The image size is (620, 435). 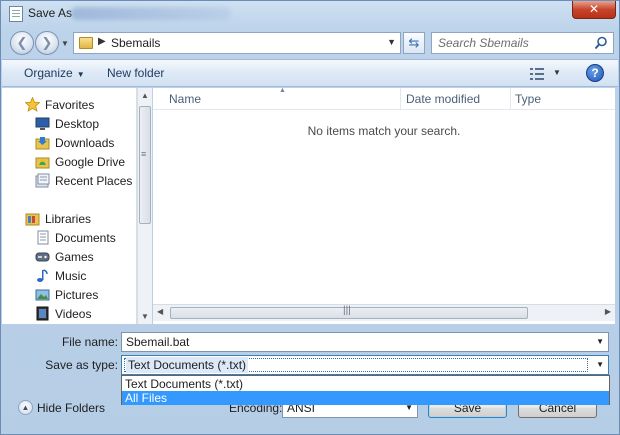 I want to click on file-name-label: File name:, so click(x=89, y=342).